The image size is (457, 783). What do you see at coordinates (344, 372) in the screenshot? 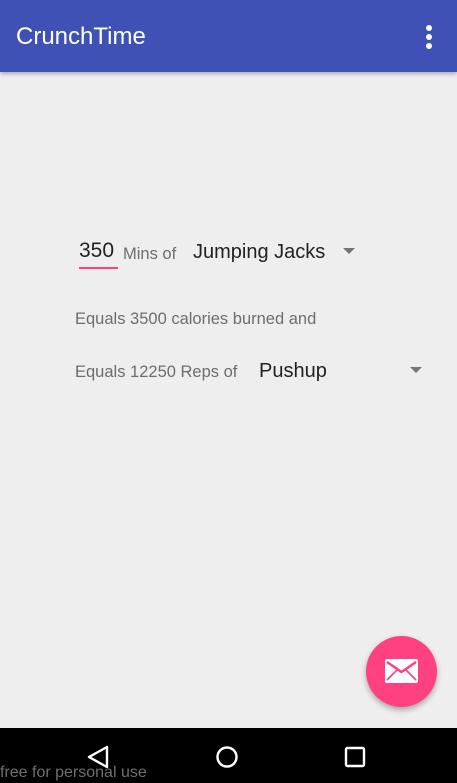
I see `target-exercise-spinner: Pushup` at bounding box center [344, 372].